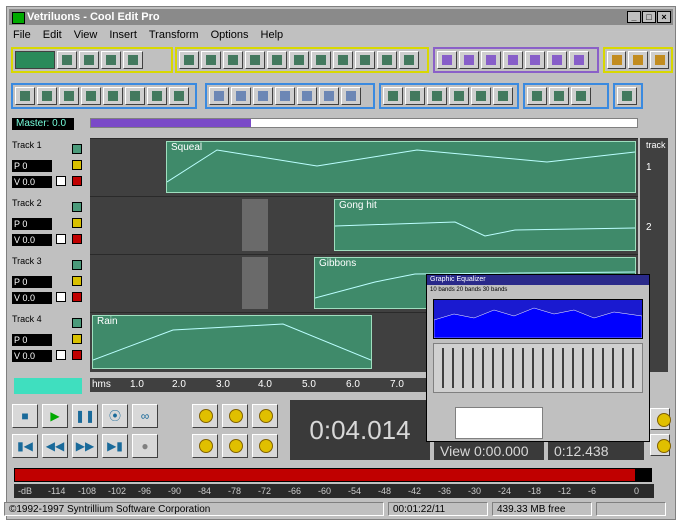  What do you see at coordinates (27, 261) in the screenshot?
I see `track-name: Track 3` at bounding box center [27, 261].